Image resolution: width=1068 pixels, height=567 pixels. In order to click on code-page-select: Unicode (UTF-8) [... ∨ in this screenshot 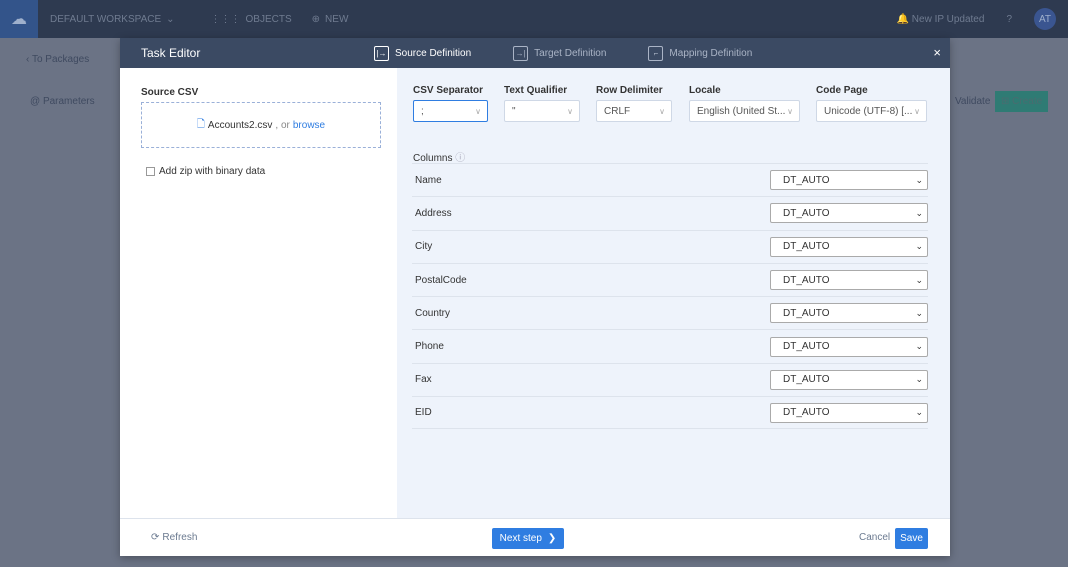, I will do `click(871, 111)`.